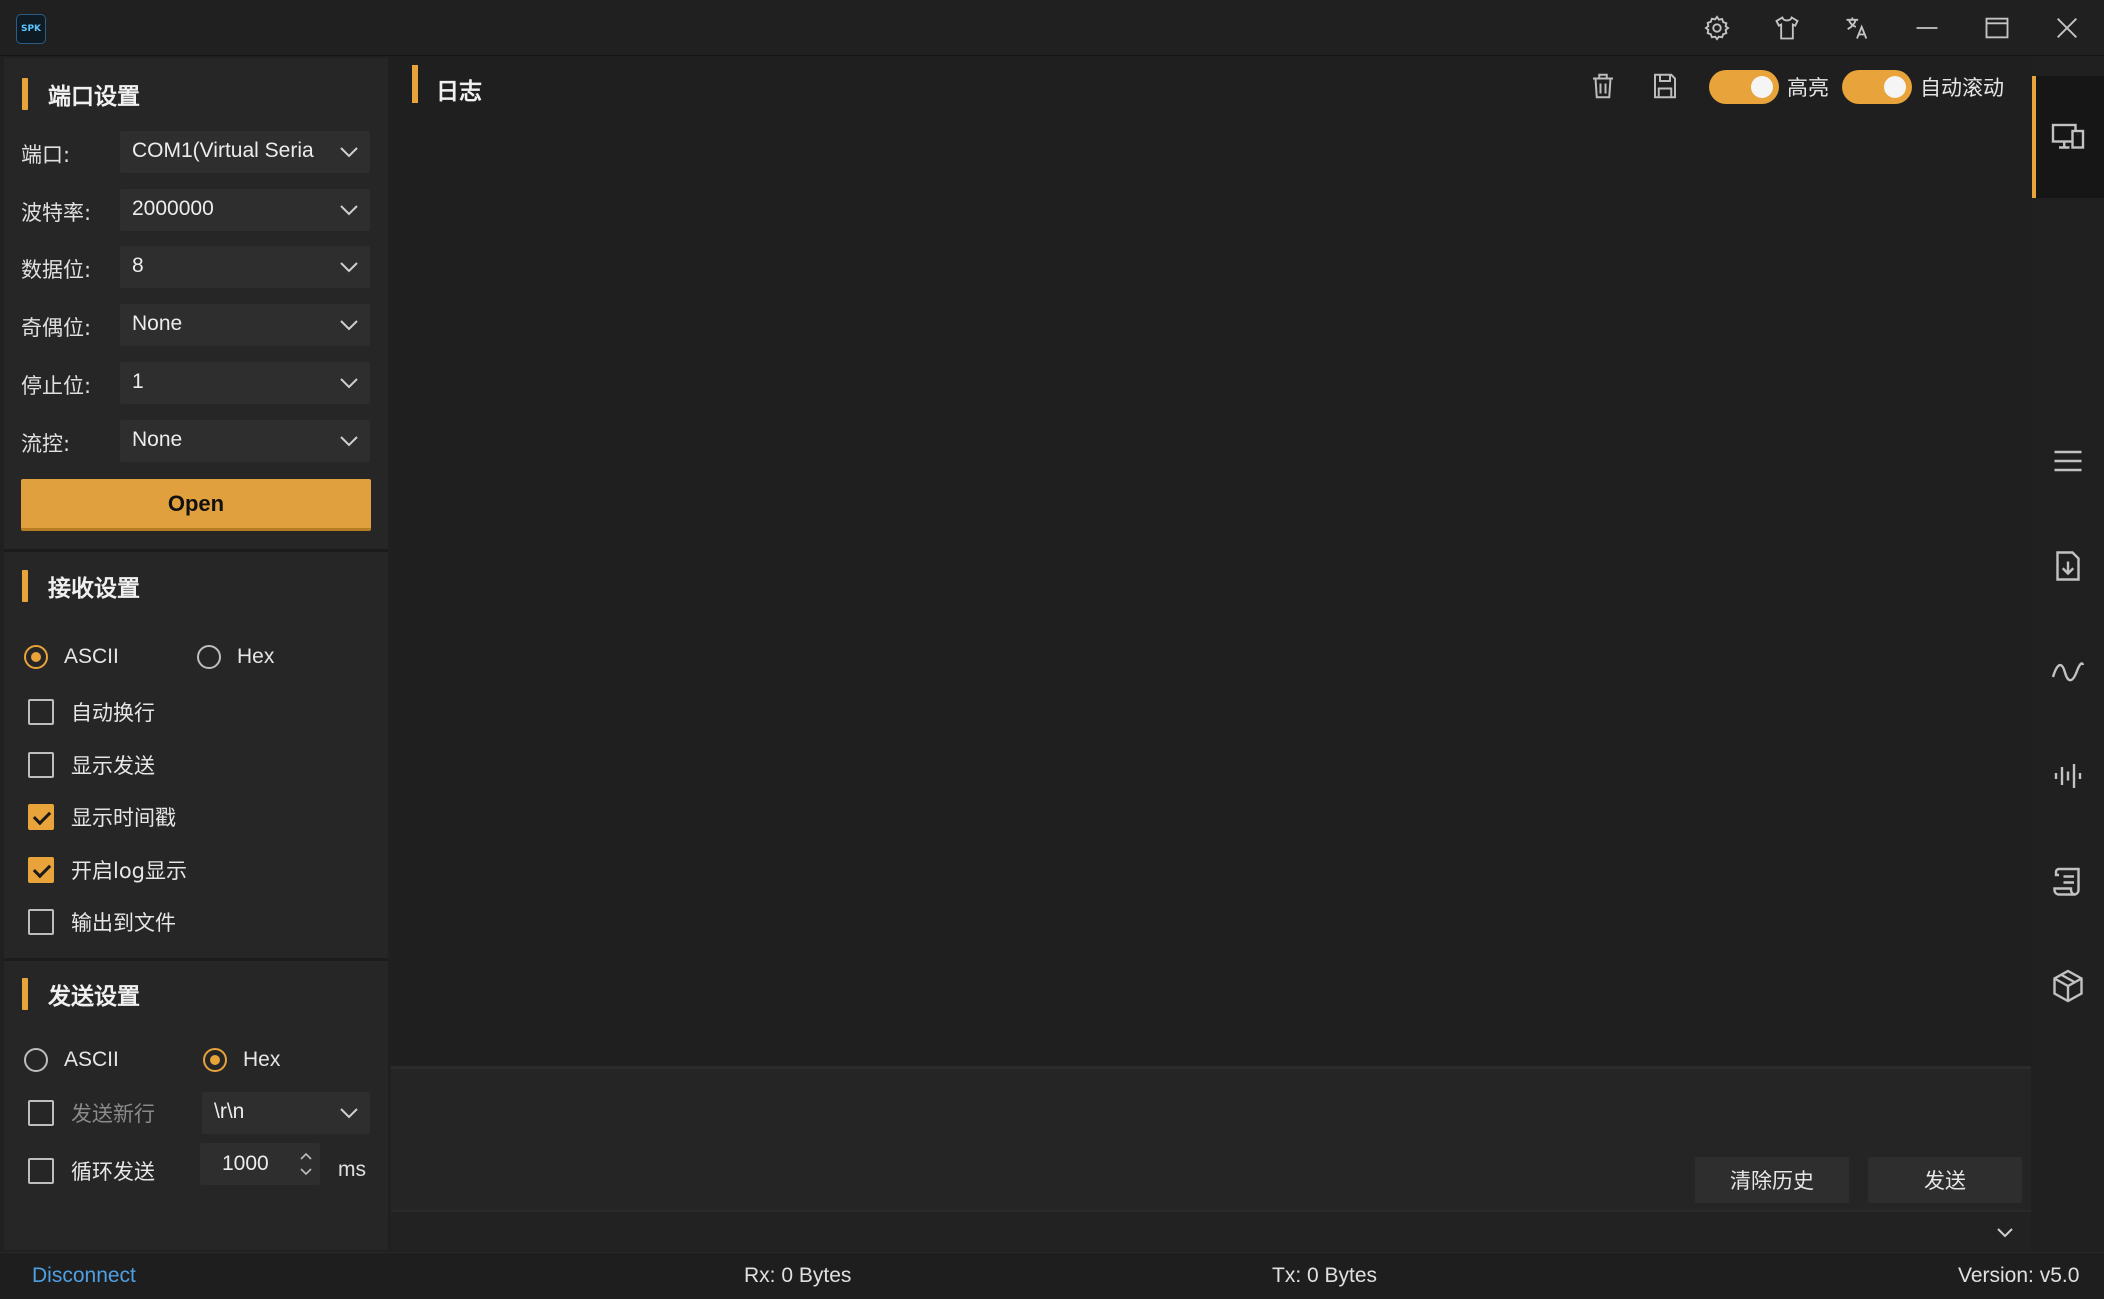 The image size is (2104, 1299). I want to click on autoscroll-toggle: 自动滚动, so click(1923, 87).